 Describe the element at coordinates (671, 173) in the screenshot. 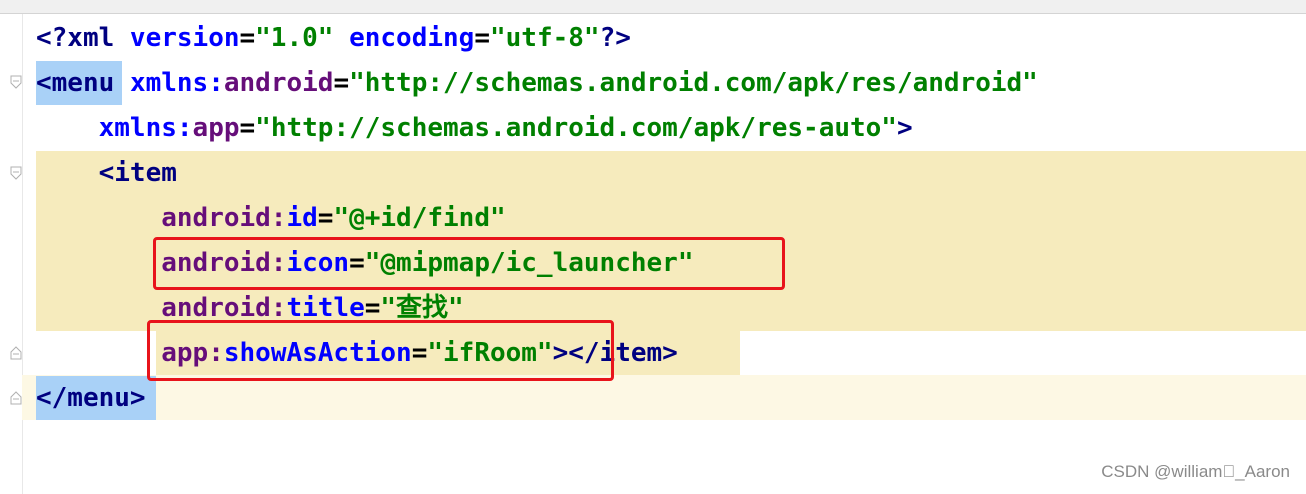

I see `item-block-highlight` at that location.